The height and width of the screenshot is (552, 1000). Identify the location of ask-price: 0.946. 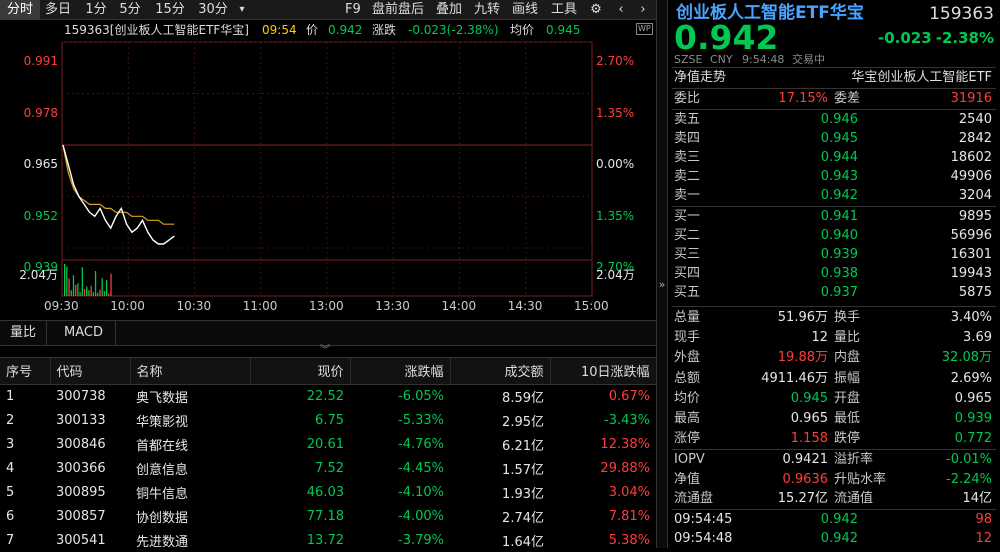
(839, 119).